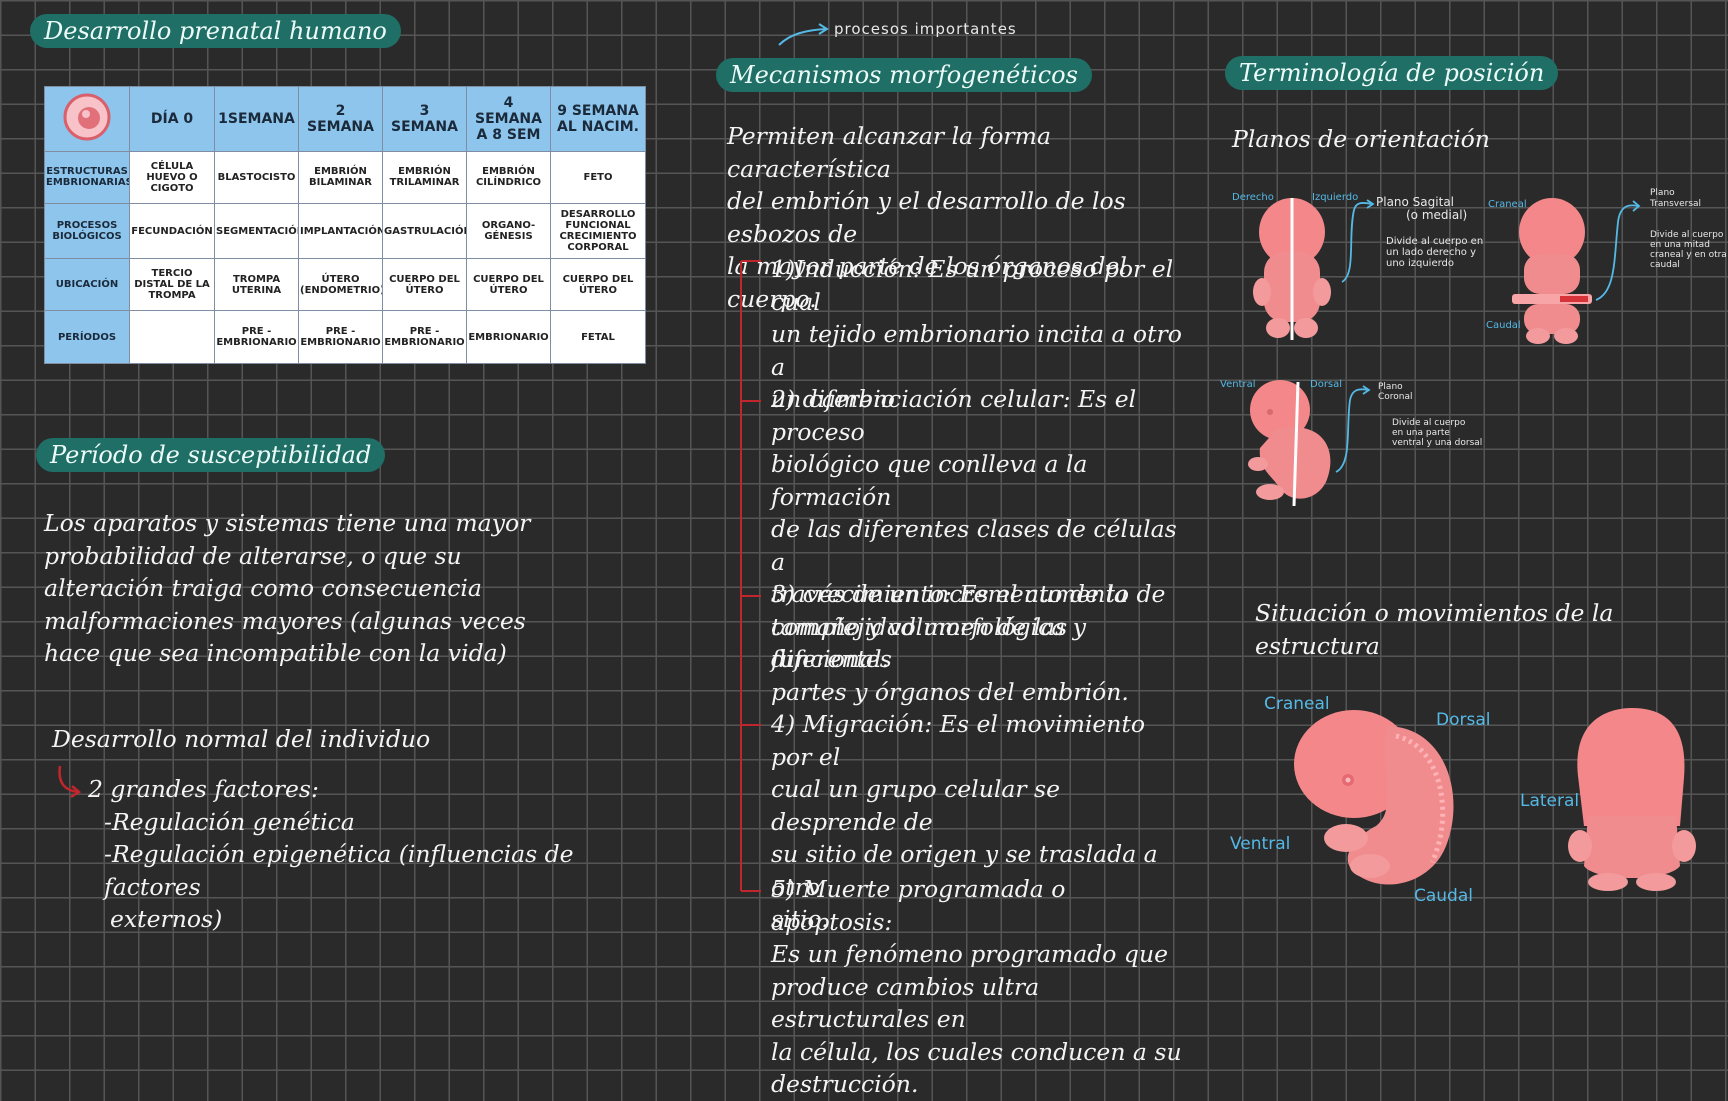 The height and width of the screenshot is (1101, 1728). Describe the element at coordinates (340, 284) in the screenshot. I see `table-cell: ÚTERO (ENDOMETRIO)` at that location.